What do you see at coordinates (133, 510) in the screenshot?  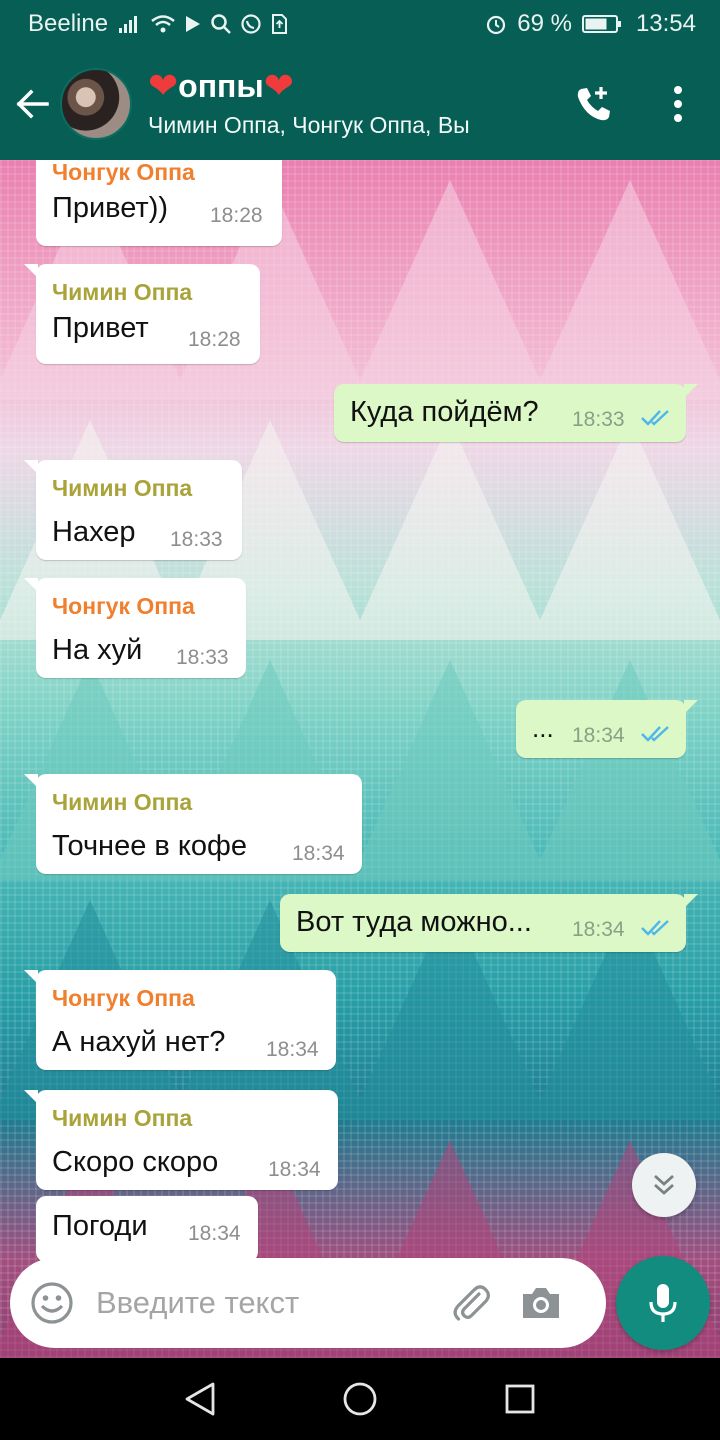 I see `message-bubble-incoming: Чимин Оппа Нахер 18:33` at bounding box center [133, 510].